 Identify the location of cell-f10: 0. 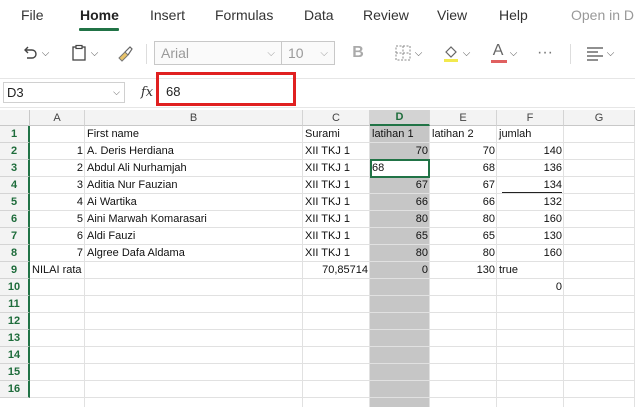
(530, 287).